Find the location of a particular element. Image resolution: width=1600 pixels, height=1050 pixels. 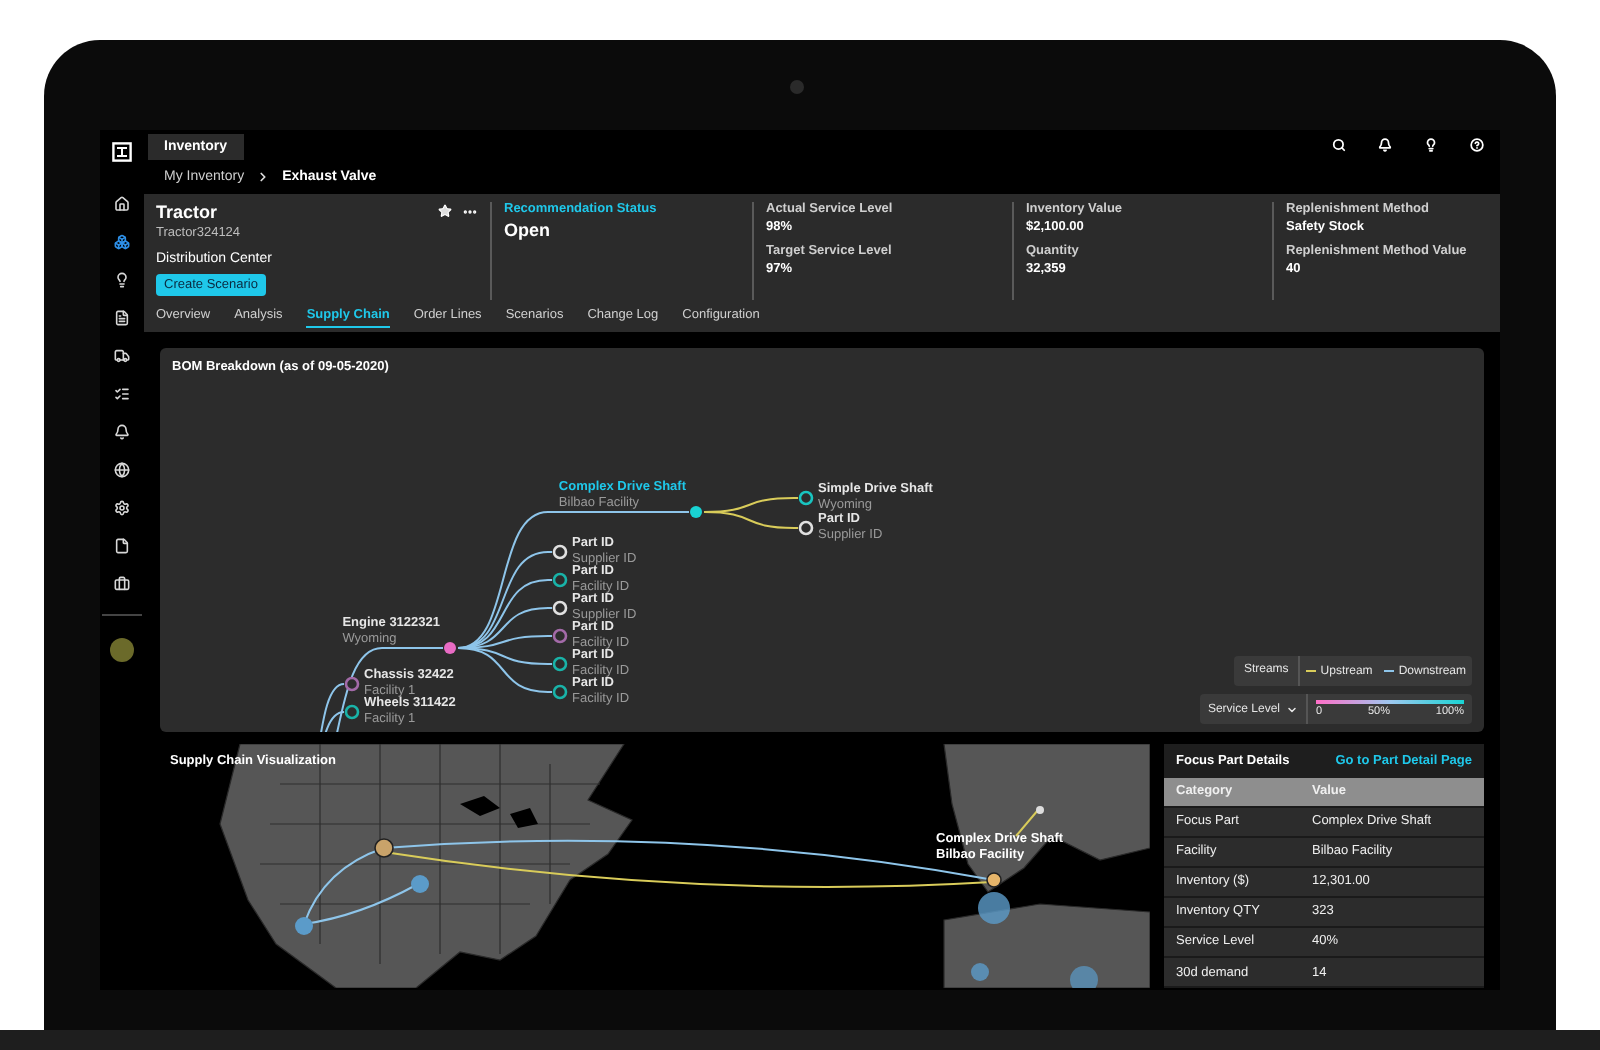

file-icon is located at coordinates (122, 546).